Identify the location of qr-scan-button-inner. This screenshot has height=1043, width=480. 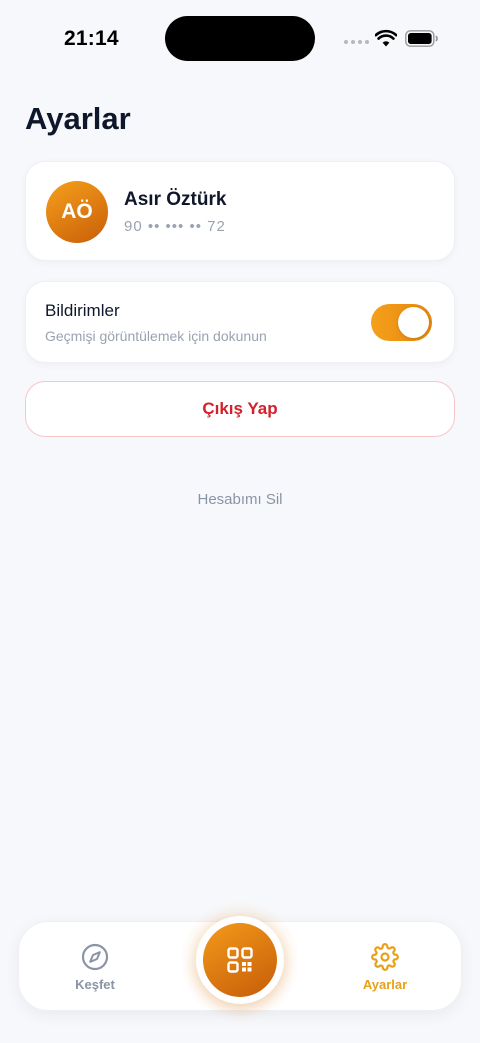
(240, 960).